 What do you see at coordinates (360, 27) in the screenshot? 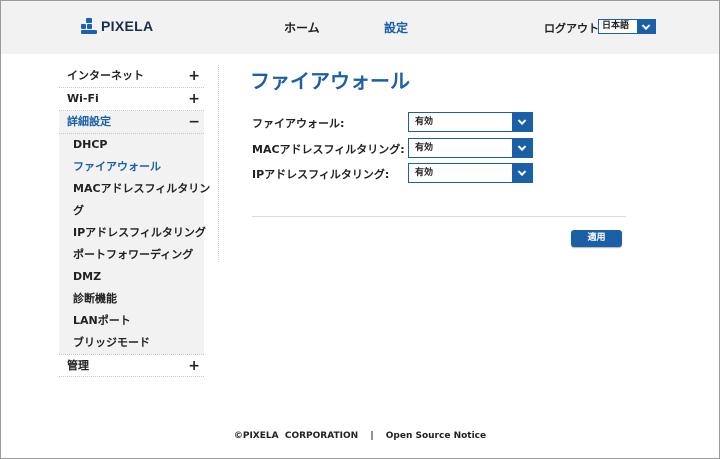
I see `header: PIXELA ホーム 設定 ログアウト 日本語` at bounding box center [360, 27].